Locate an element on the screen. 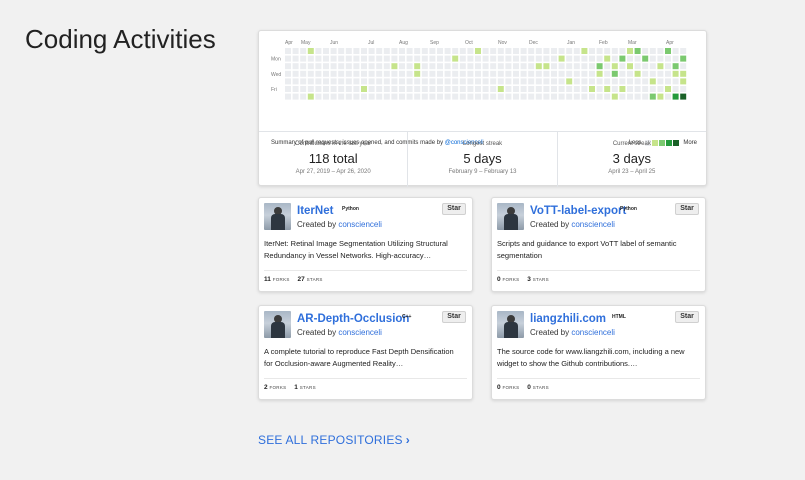  repo-name-link: liangzhili.com is located at coordinates (568, 319).